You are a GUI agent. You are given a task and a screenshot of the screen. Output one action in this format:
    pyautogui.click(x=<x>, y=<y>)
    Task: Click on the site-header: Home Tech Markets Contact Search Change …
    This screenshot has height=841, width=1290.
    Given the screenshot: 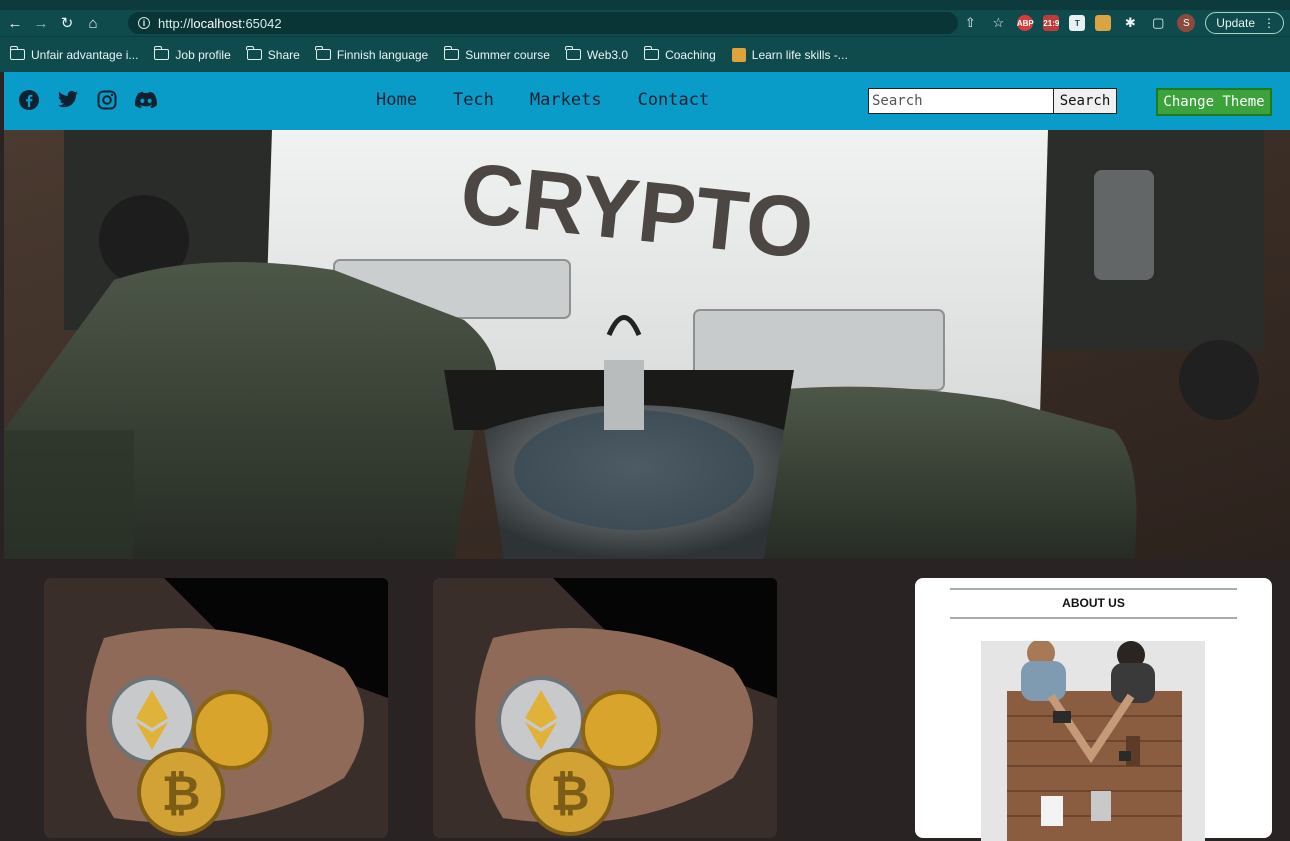 What is the action you would take?
    pyautogui.click(x=647, y=101)
    